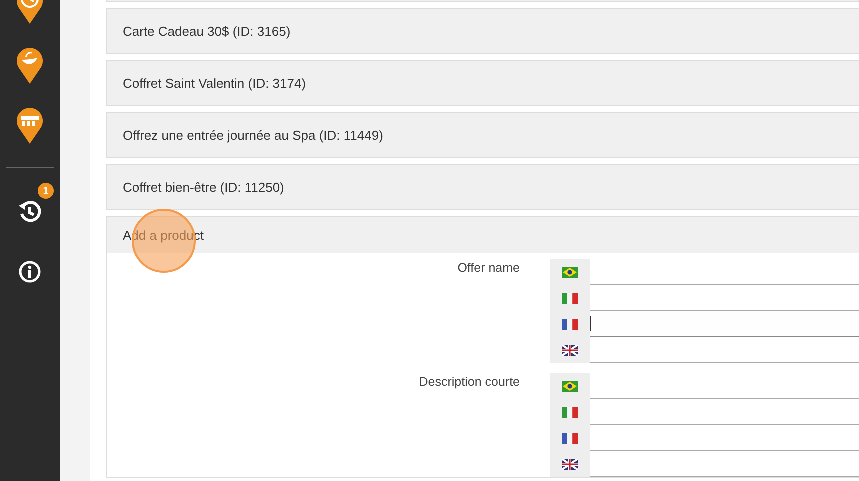 This screenshot has height=481, width=859. Describe the element at coordinates (253, 135) in the screenshot. I see `product-title: Offrez une entrée journée au Spa (ID: 11449)` at that location.